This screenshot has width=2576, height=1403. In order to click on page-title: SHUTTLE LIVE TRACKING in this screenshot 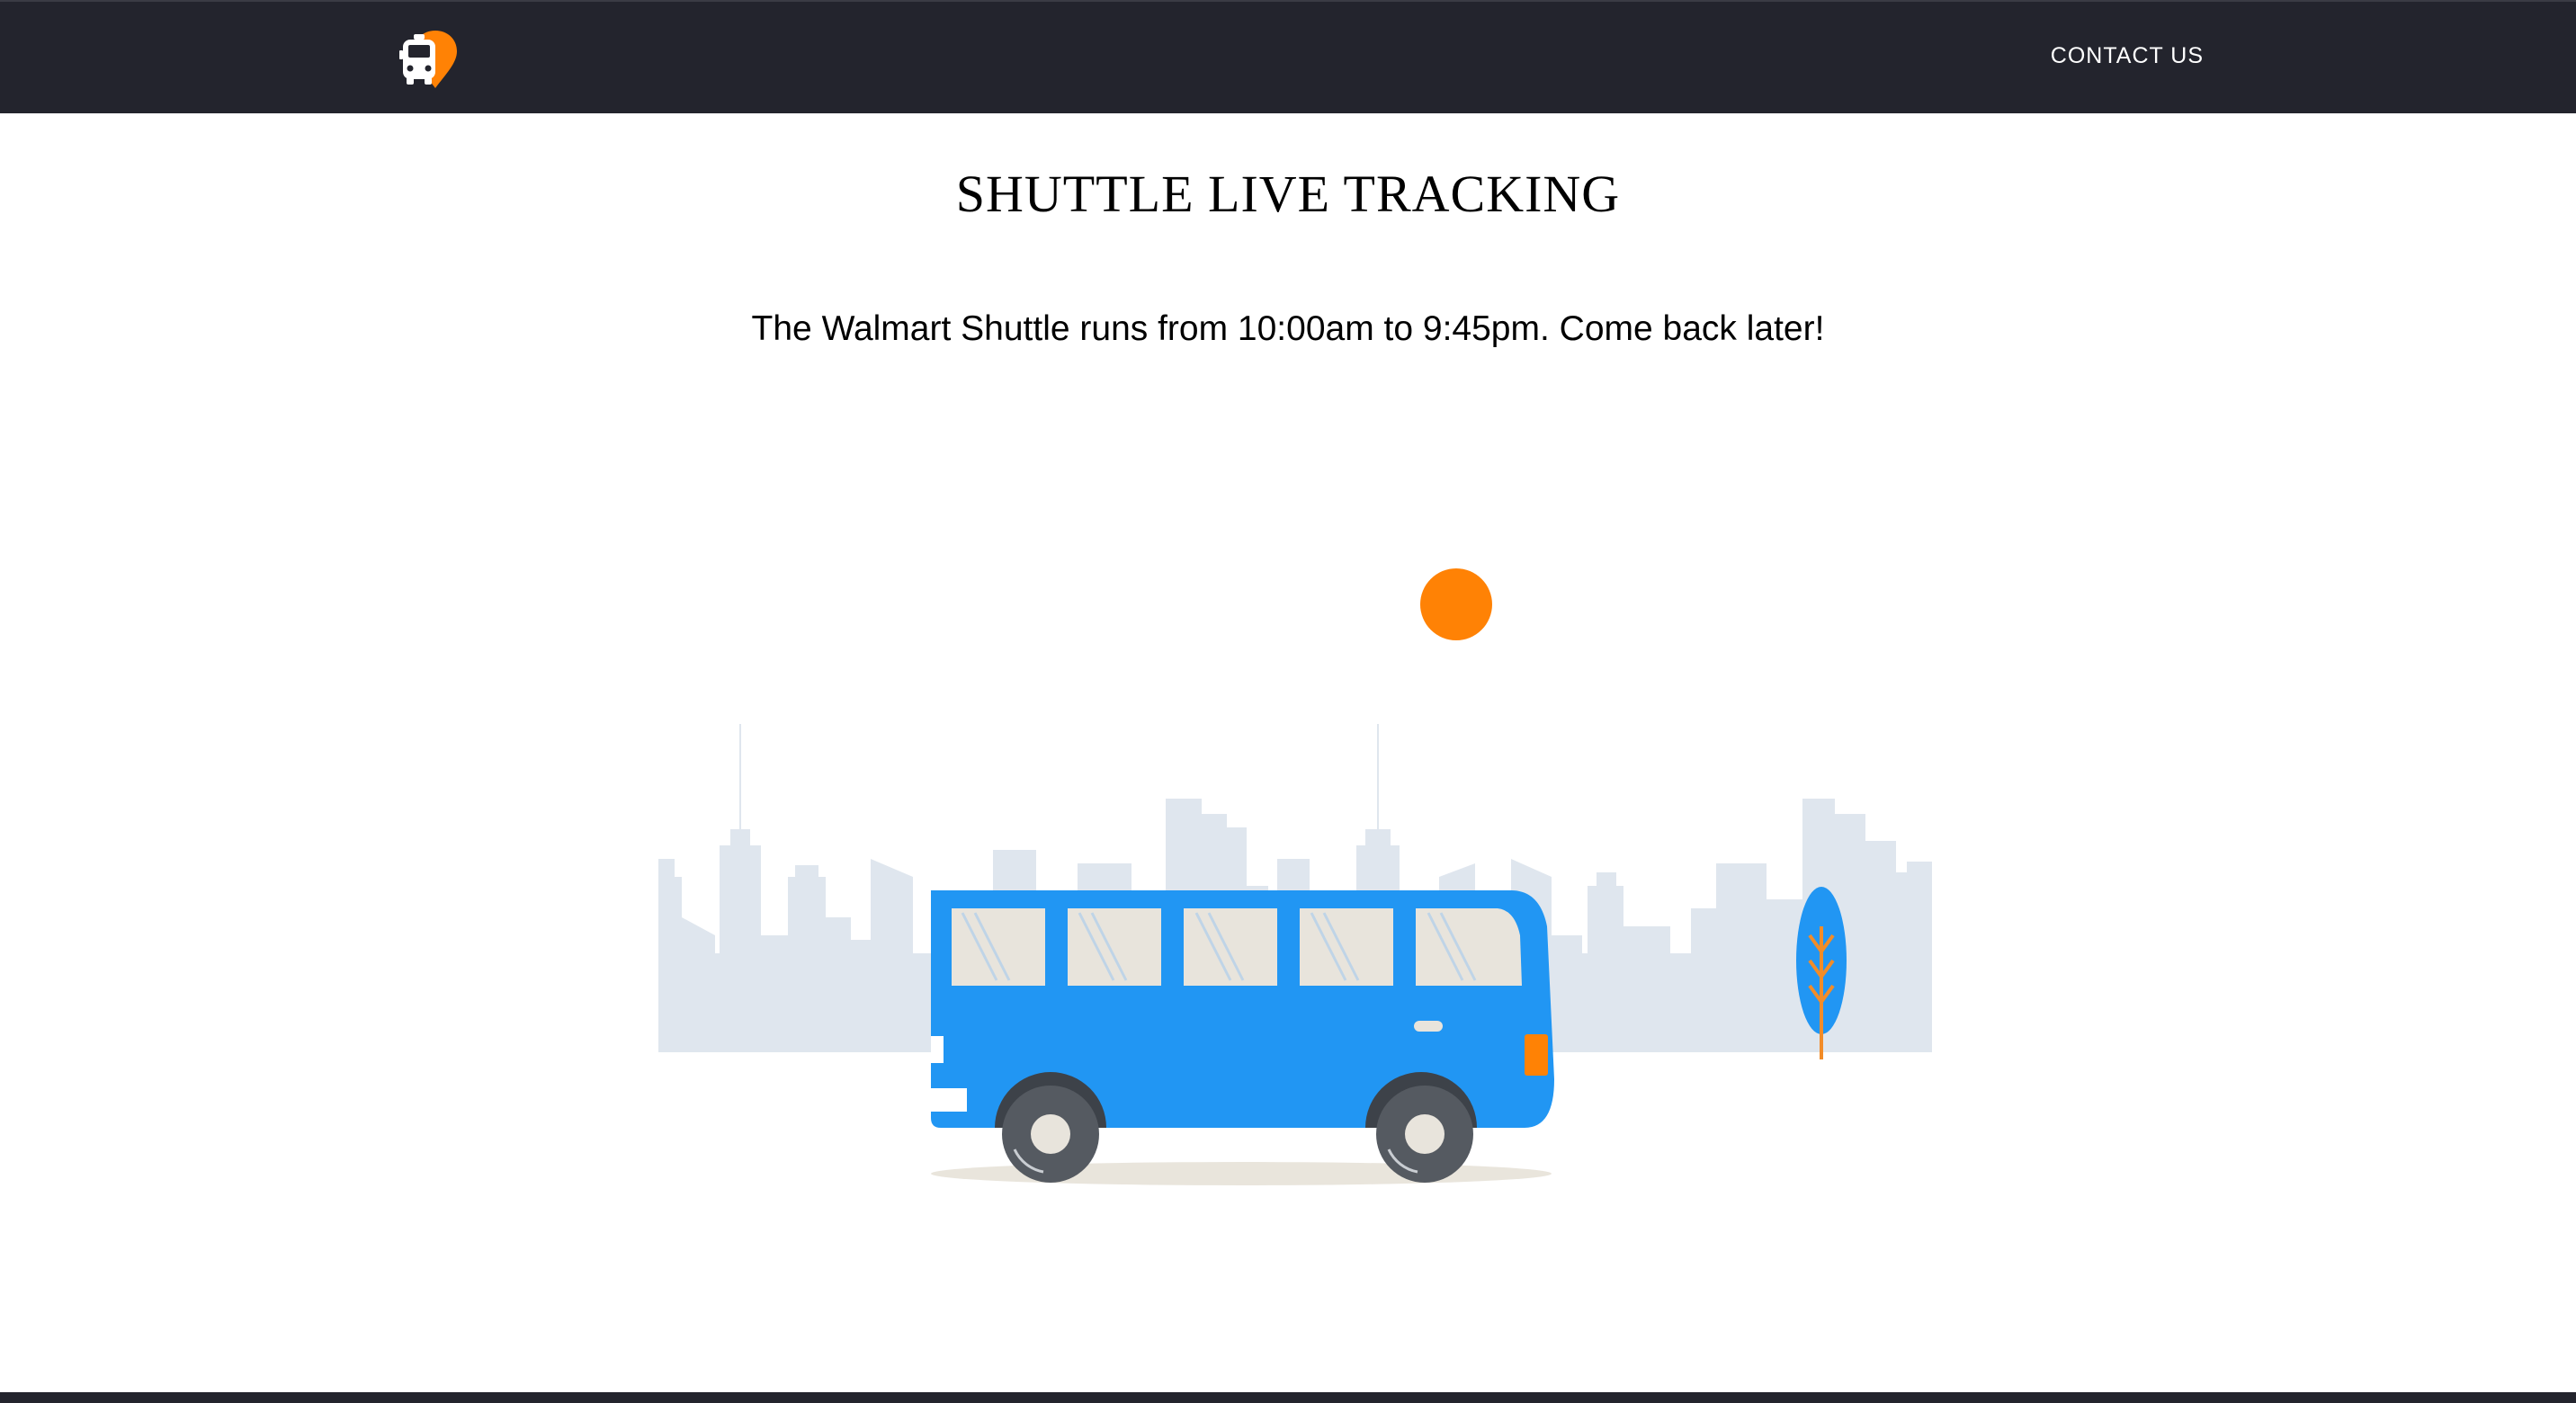, I will do `click(1288, 194)`.